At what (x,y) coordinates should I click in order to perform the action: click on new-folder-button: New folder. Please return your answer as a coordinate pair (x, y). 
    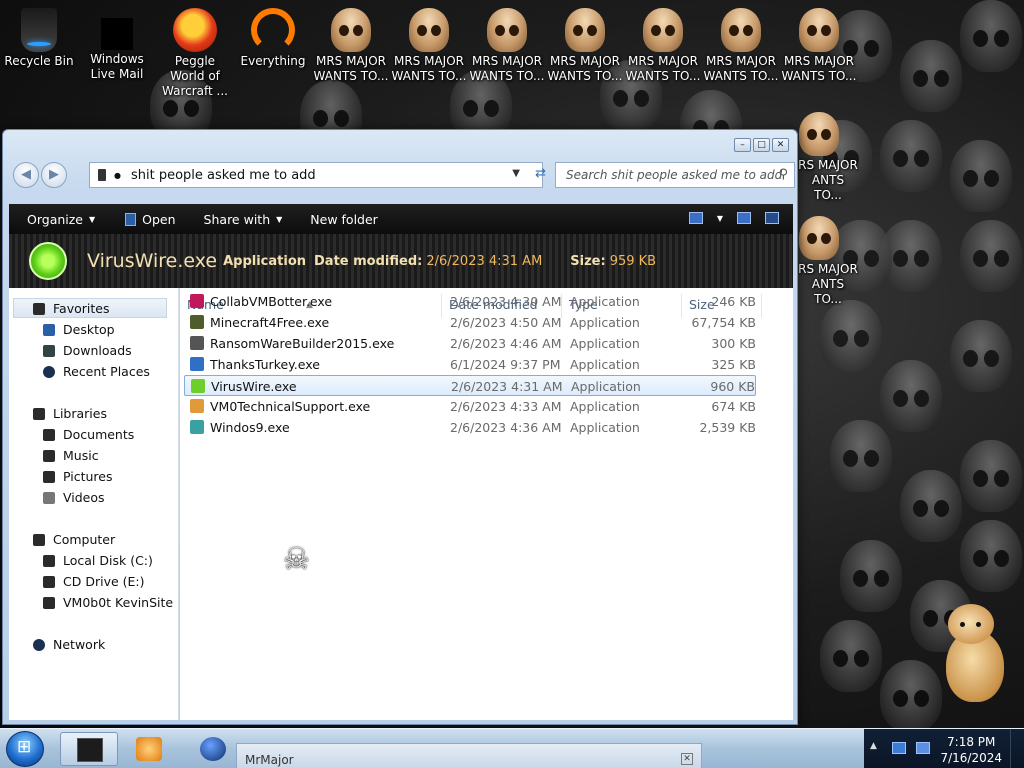
    Looking at the image, I should click on (344, 219).